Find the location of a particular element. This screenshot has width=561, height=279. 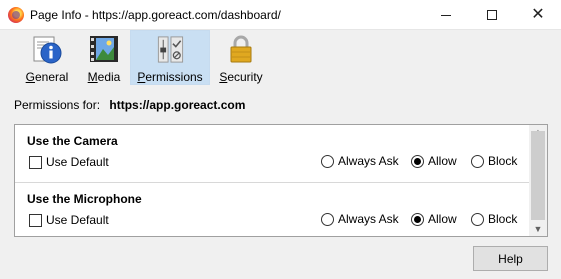

permission-title: Use the Microphone is located at coordinates (84, 199).